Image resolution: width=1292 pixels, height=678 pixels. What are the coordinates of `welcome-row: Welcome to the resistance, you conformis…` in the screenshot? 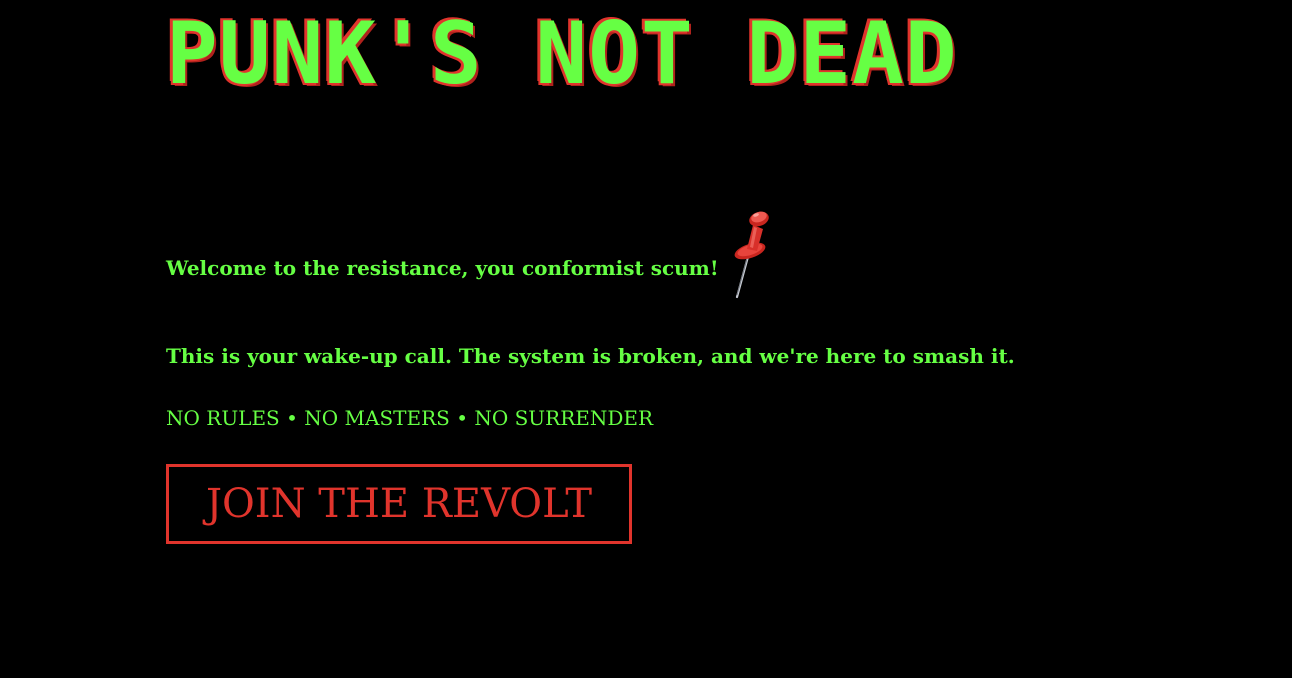 It's located at (474, 255).